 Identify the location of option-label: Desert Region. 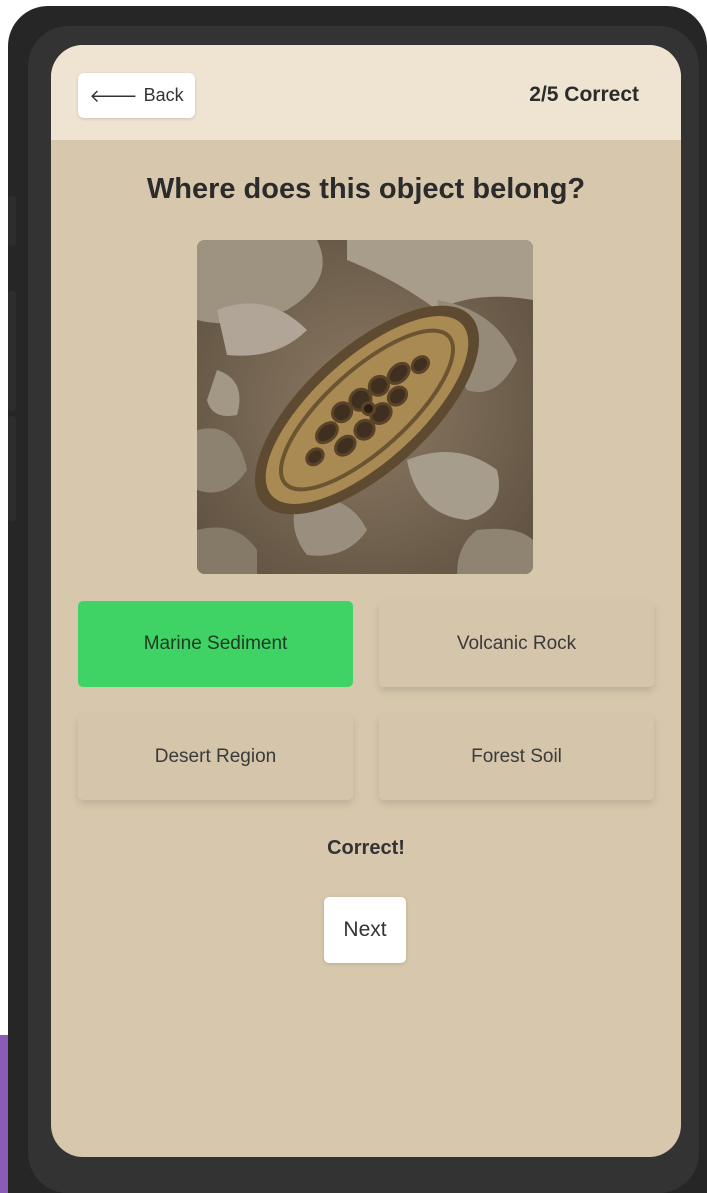
(215, 756).